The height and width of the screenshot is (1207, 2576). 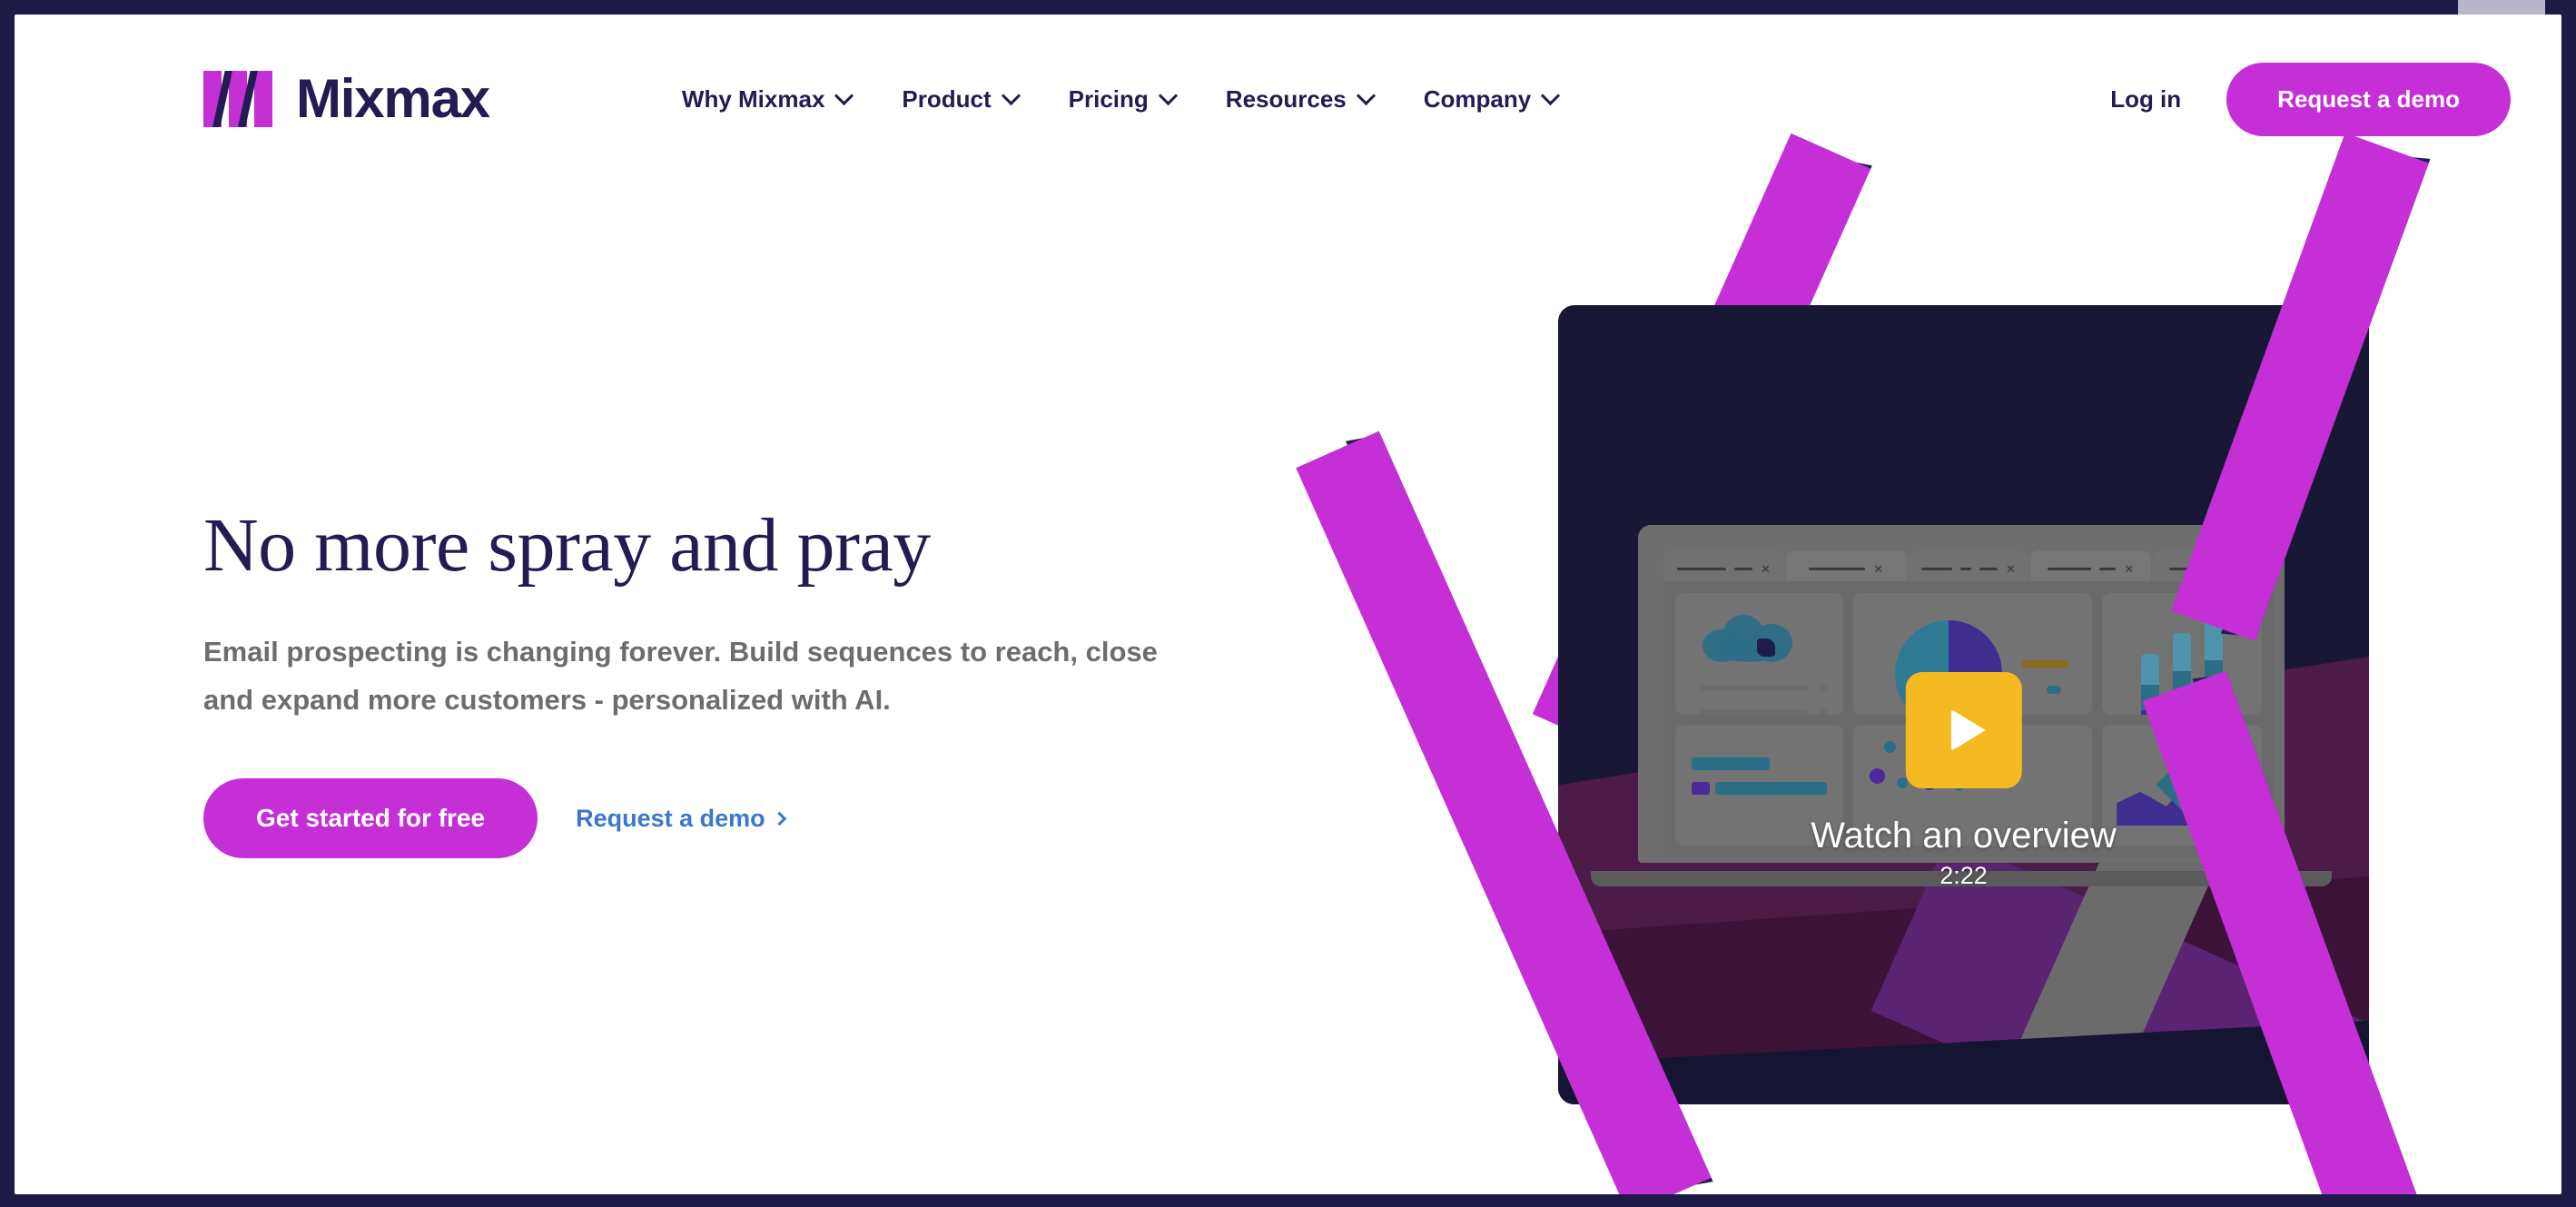 I want to click on mixmax-logo-icon, so click(x=237, y=99).